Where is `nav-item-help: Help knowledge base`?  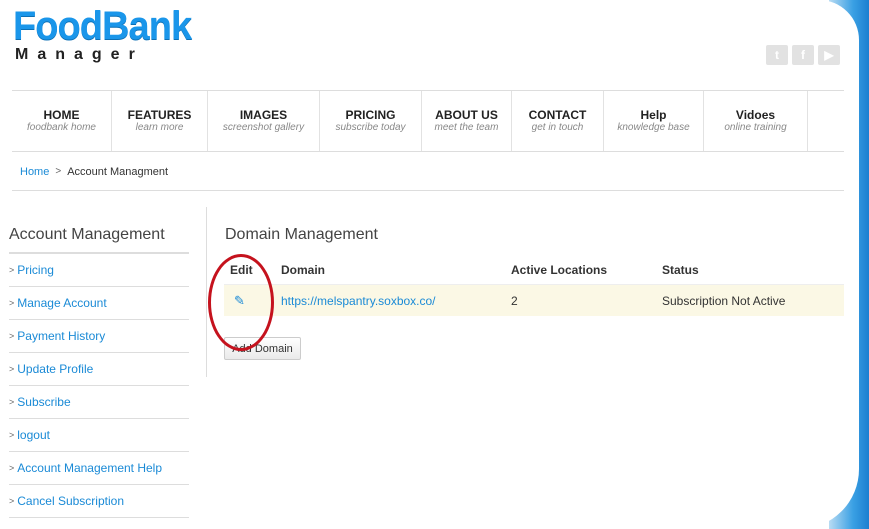 nav-item-help: Help knowledge base is located at coordinates (654, 121).